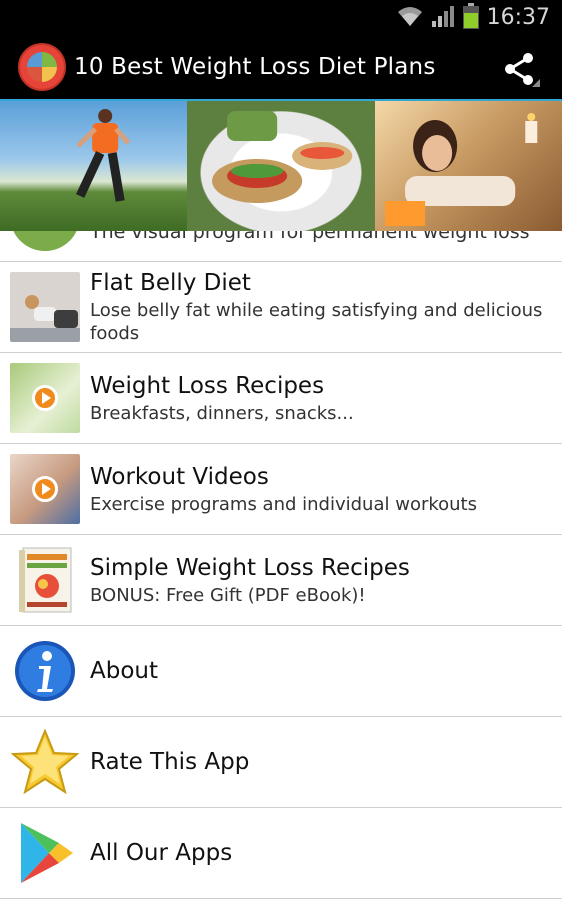  Describe the element at coordinates (45, 853) in the screenshot. I see `play-store-icon` at that location.